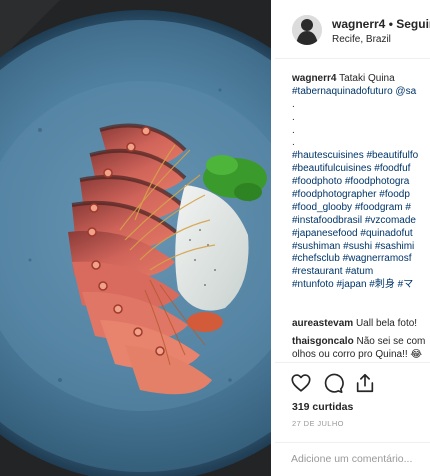 This screenshot has height=476, width=430. I want to click on post-header: wagnerr4 • Seguindo Recife, Brazil, so click(352, 29).